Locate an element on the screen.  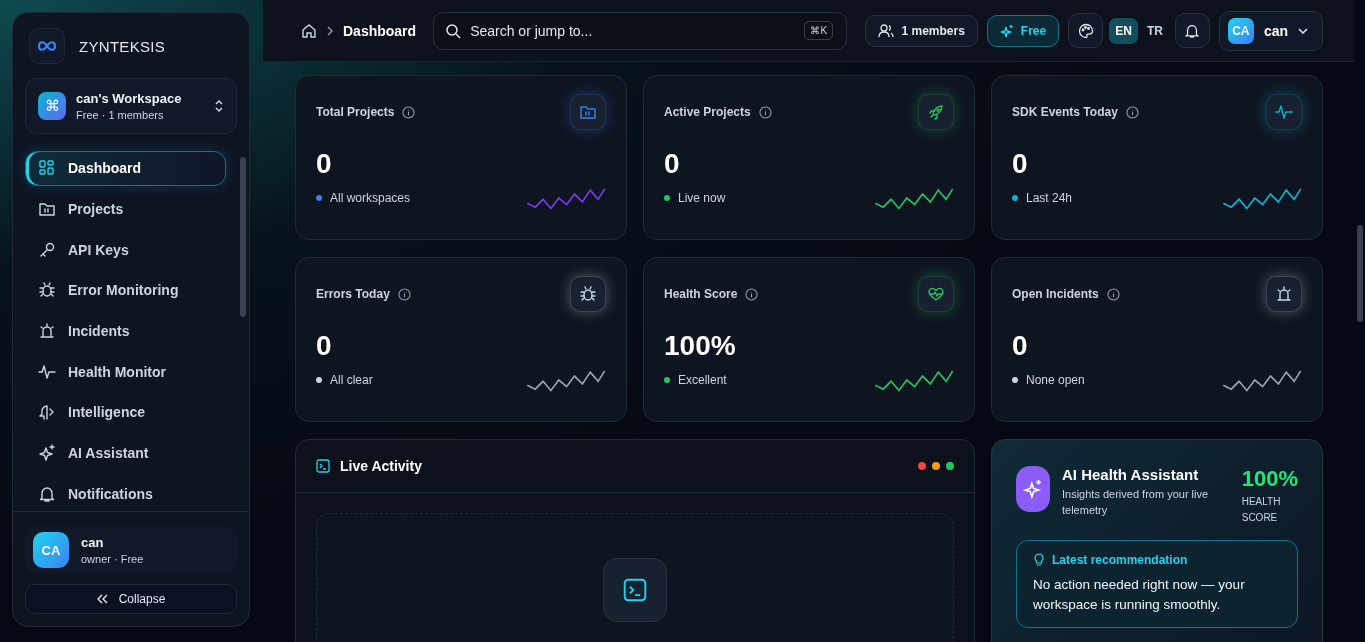
health-score: 100% is located at coordinates (1269, 479).